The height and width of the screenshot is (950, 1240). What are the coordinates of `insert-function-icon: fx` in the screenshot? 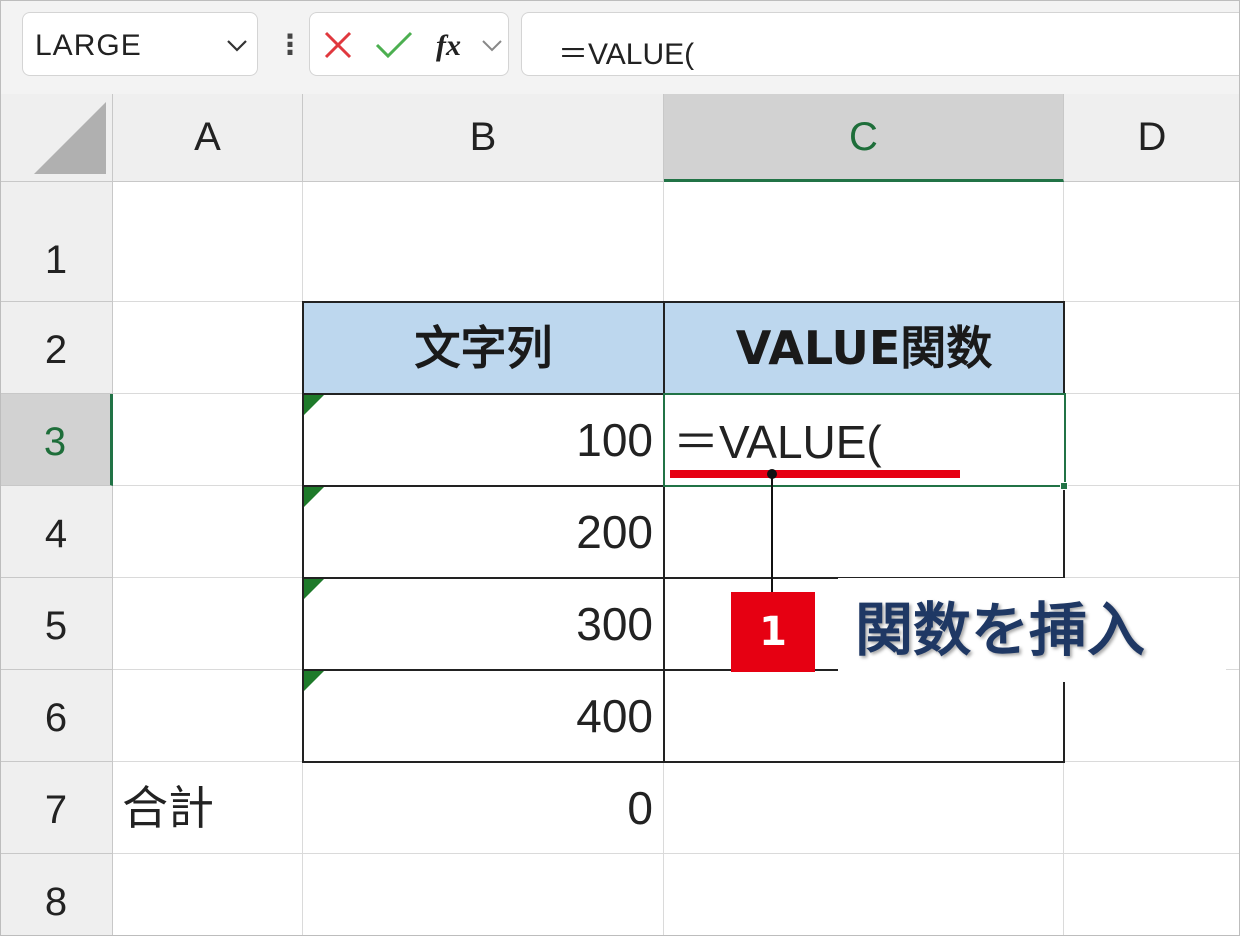 It's located at (454, 45).